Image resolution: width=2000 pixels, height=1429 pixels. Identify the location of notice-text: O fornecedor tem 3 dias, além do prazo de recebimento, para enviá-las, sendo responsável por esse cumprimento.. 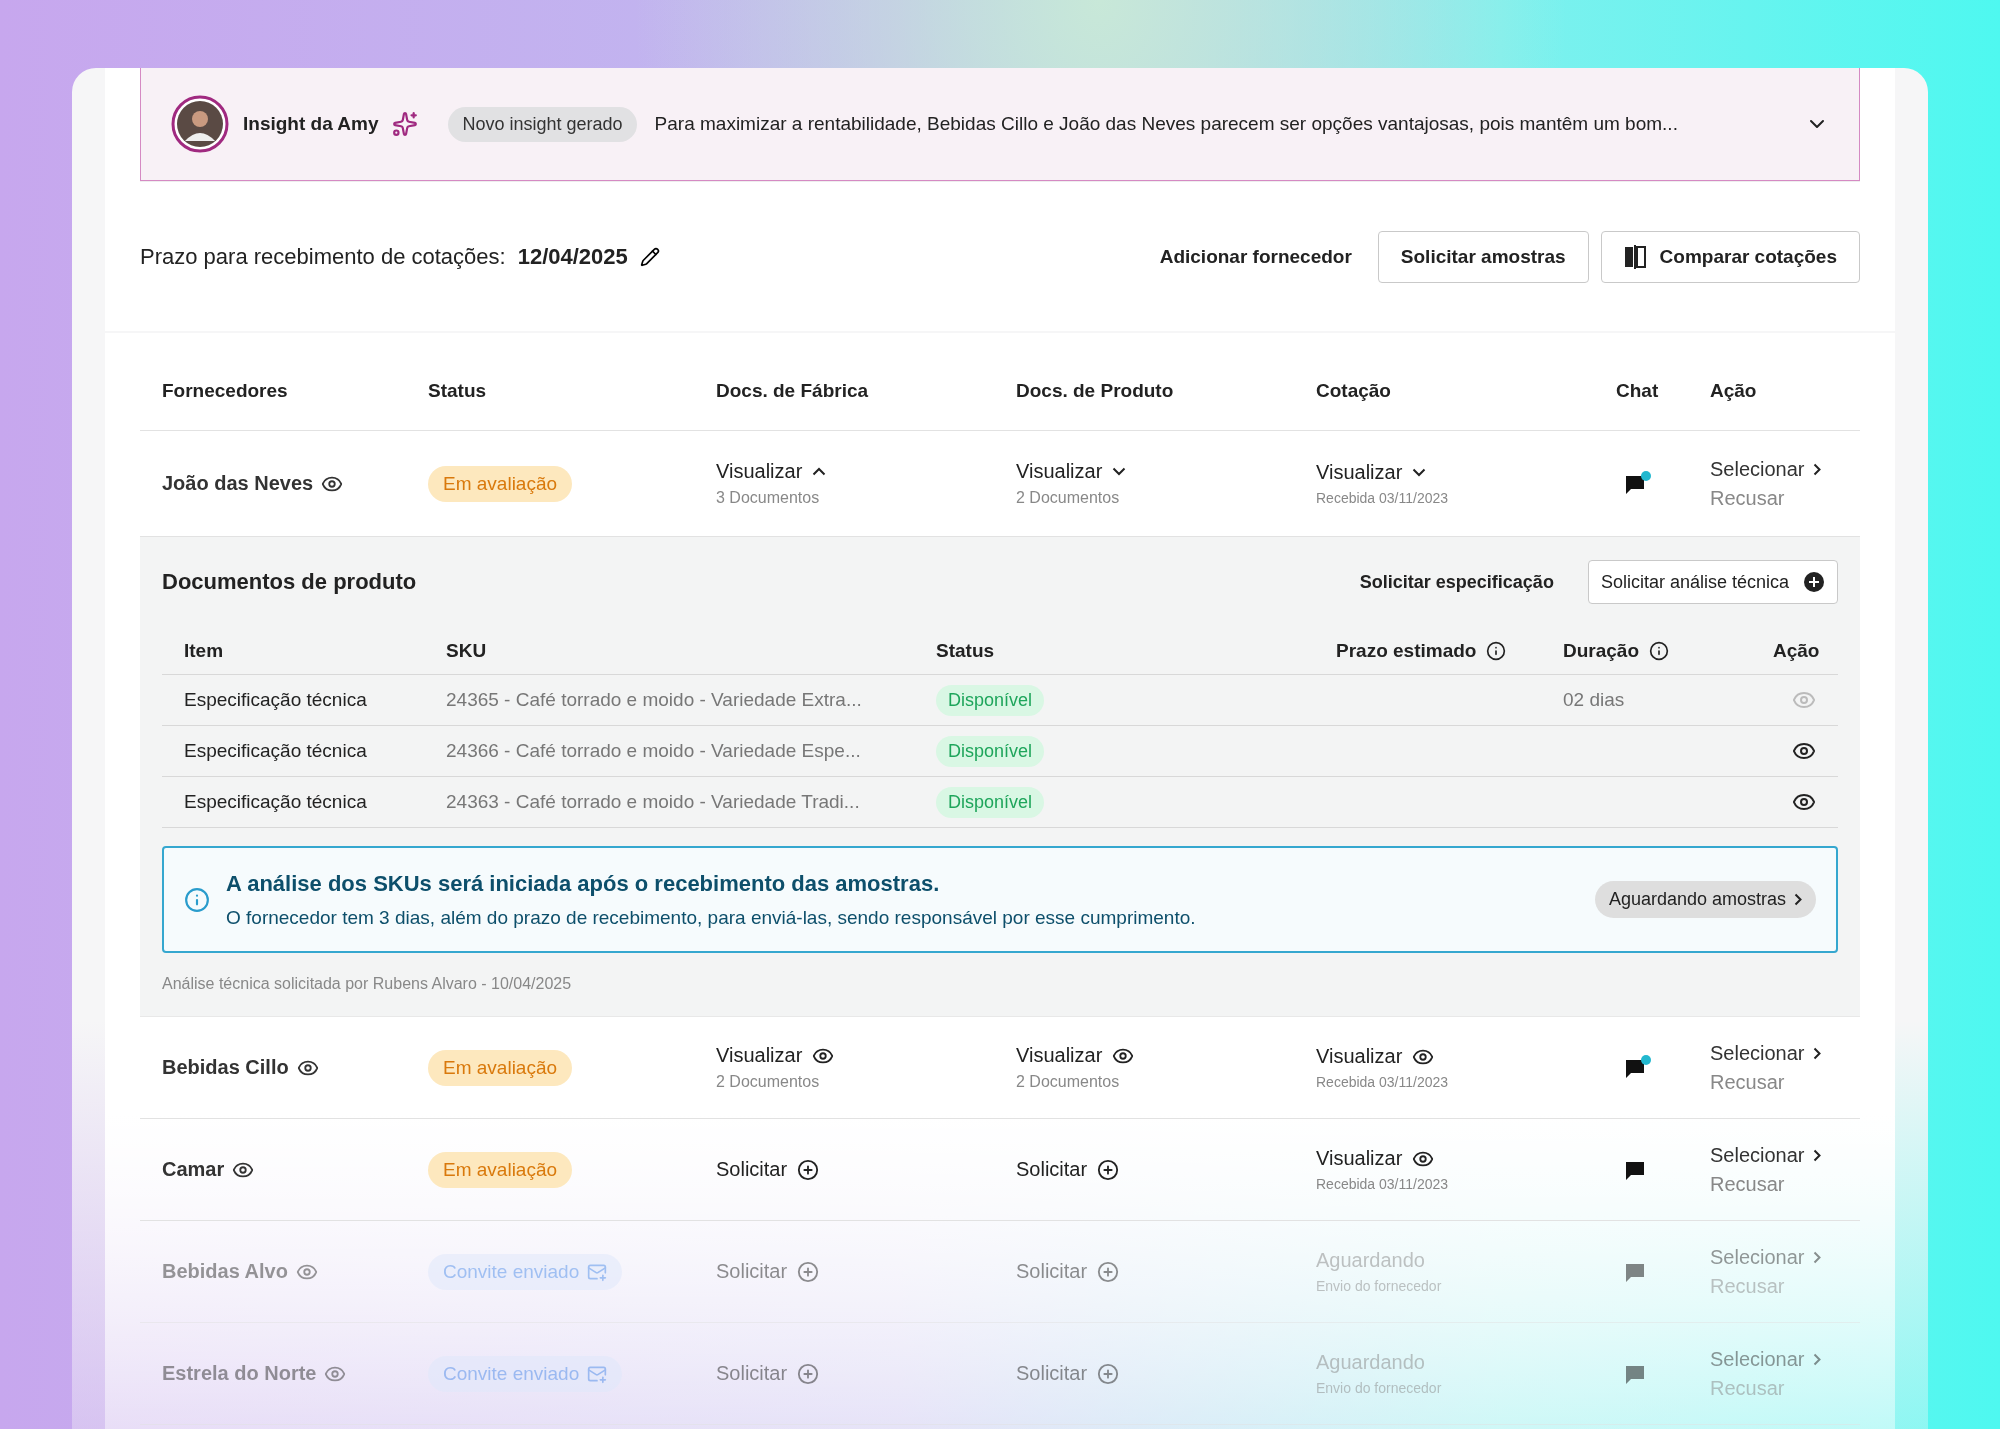
(711, 917).